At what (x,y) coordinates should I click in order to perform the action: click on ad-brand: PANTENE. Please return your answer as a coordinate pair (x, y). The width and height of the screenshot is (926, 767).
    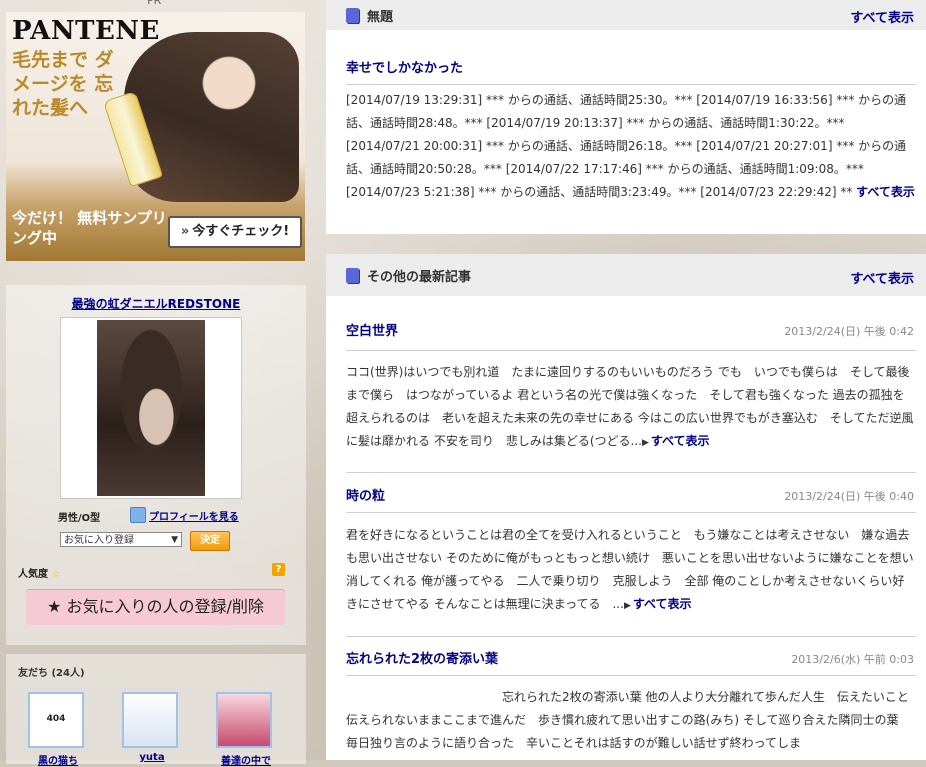
    Looking at the image, I should click on (86, 31).